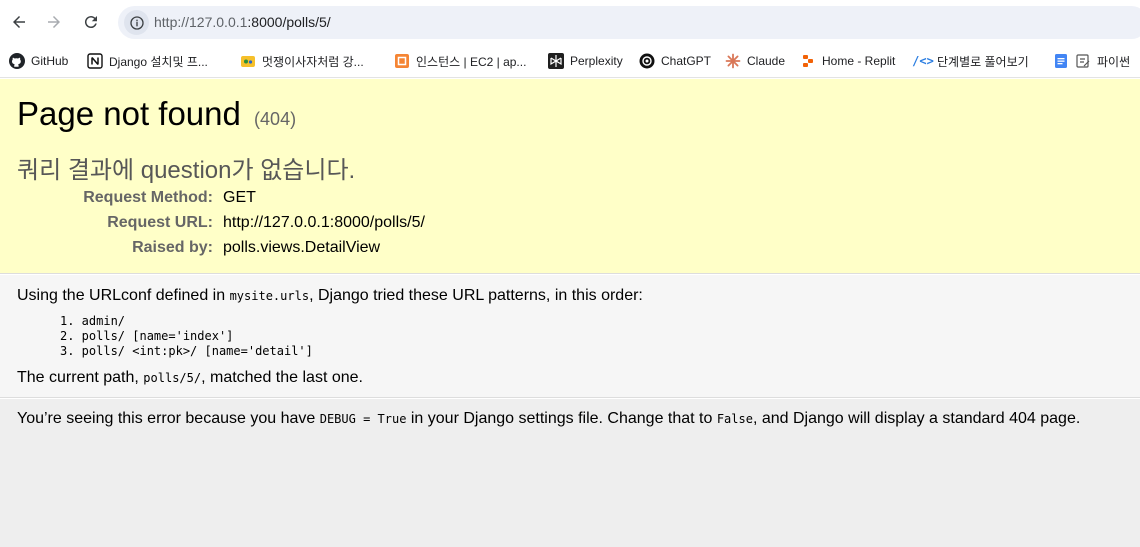 The image size is (1140, 547). Describe the element at coordinates (95, 61) in the screenshot. I see `notion-icon` at that location.